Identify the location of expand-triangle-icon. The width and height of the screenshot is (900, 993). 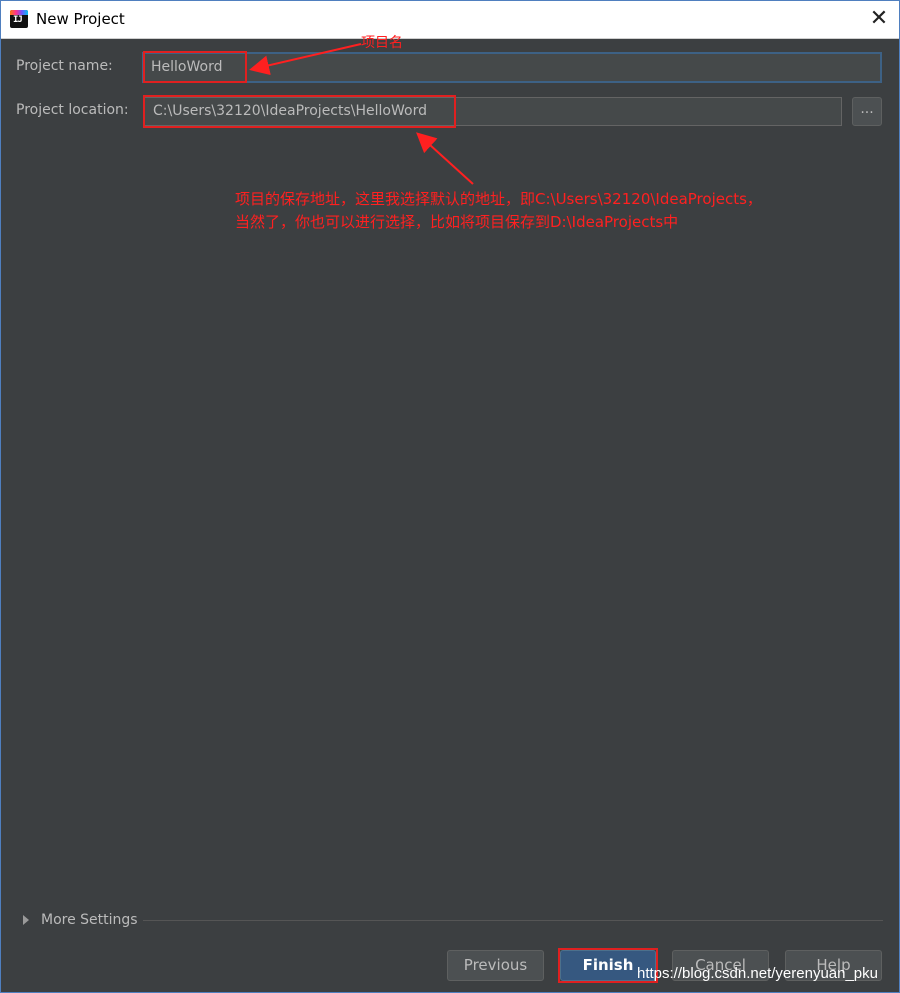
(26, 920).